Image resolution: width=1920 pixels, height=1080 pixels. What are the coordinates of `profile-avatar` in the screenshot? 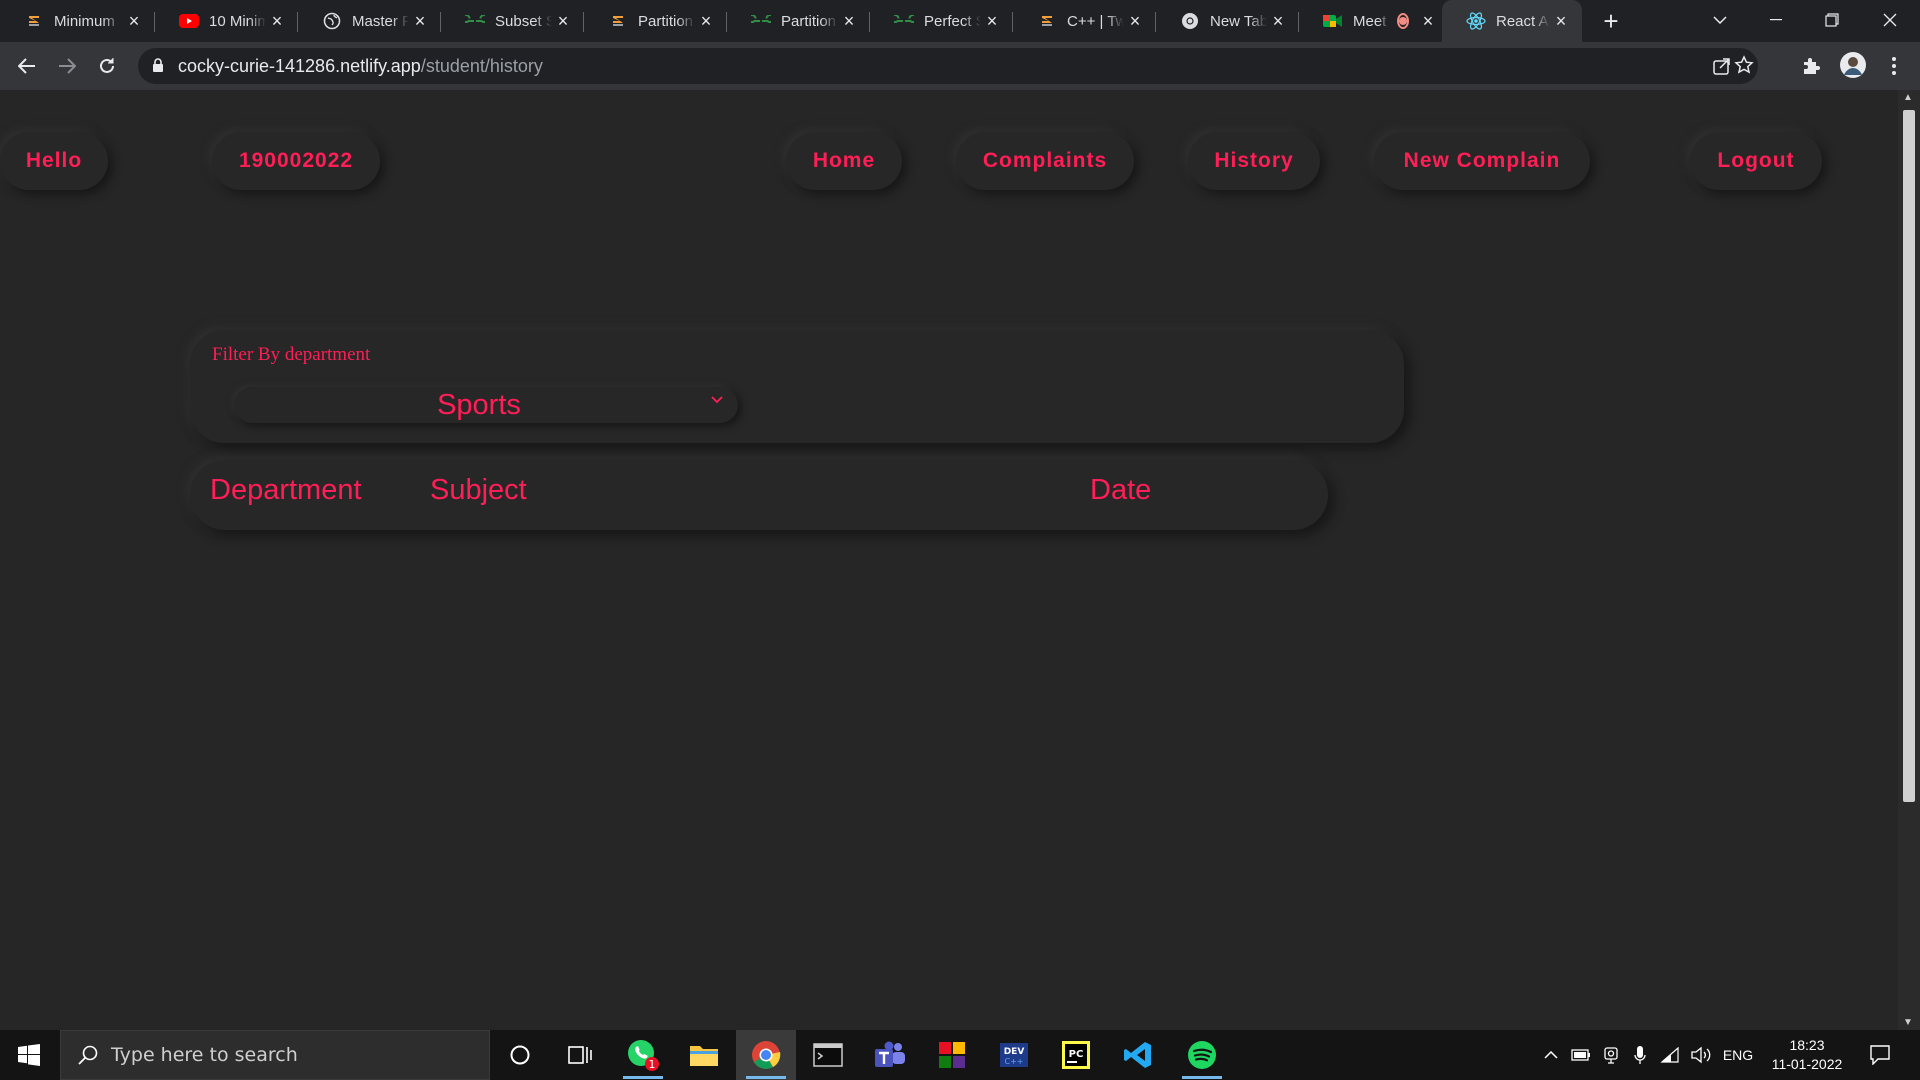 It's located at (1853, 65).